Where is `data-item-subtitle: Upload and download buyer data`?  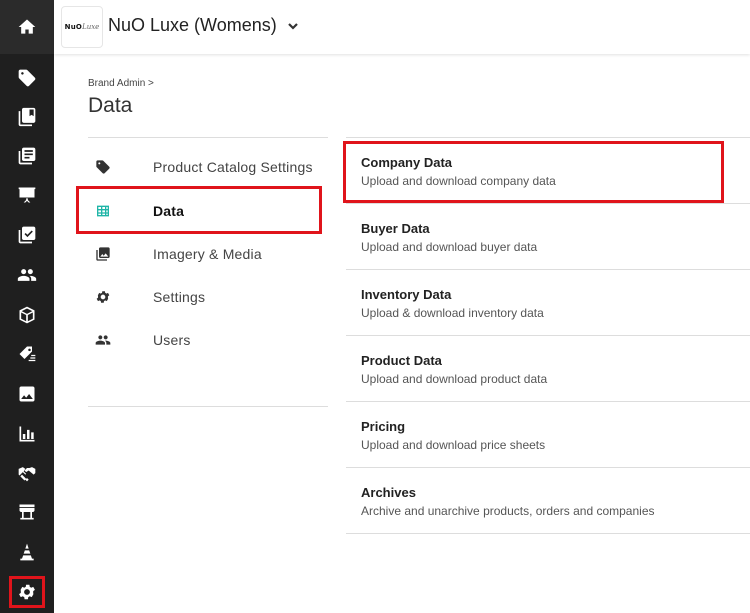 data-item-subtitle: Upload and download buyer data is located at coordinates (449, 247).